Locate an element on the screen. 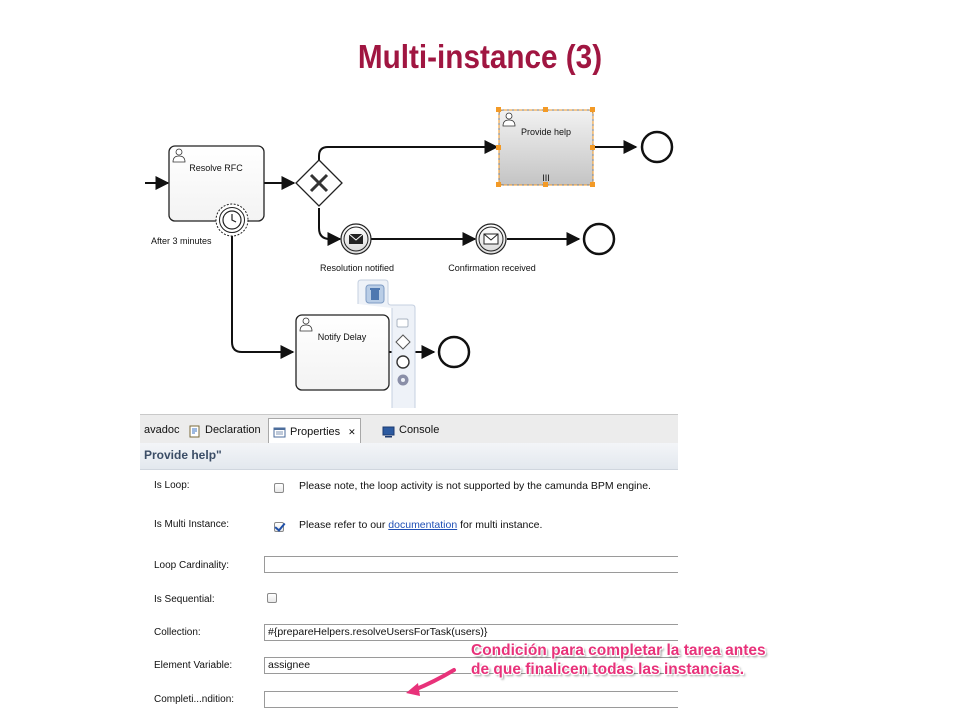 Image resolution: width=960 pixels, height=720 pixels. close-icon: ✕ is located at coordinates (352, 432).